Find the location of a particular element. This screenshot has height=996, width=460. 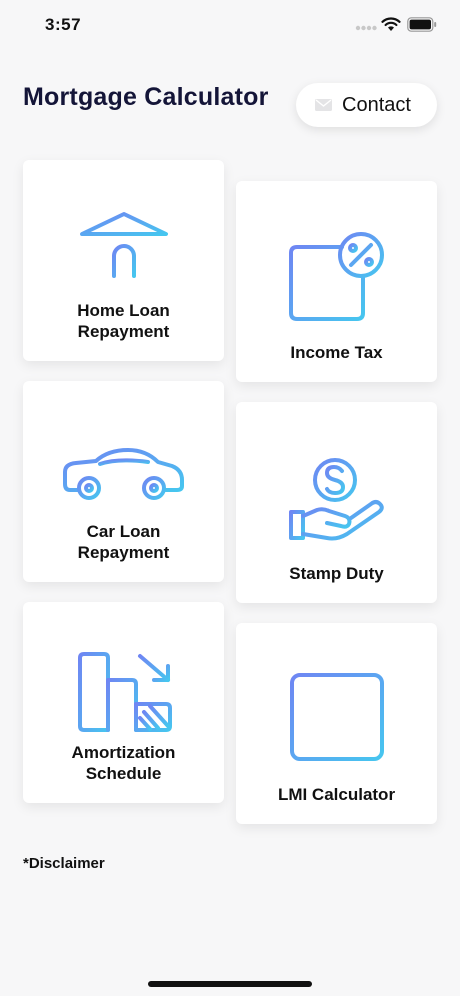

bank-icon is located at coordinates (123, 250).